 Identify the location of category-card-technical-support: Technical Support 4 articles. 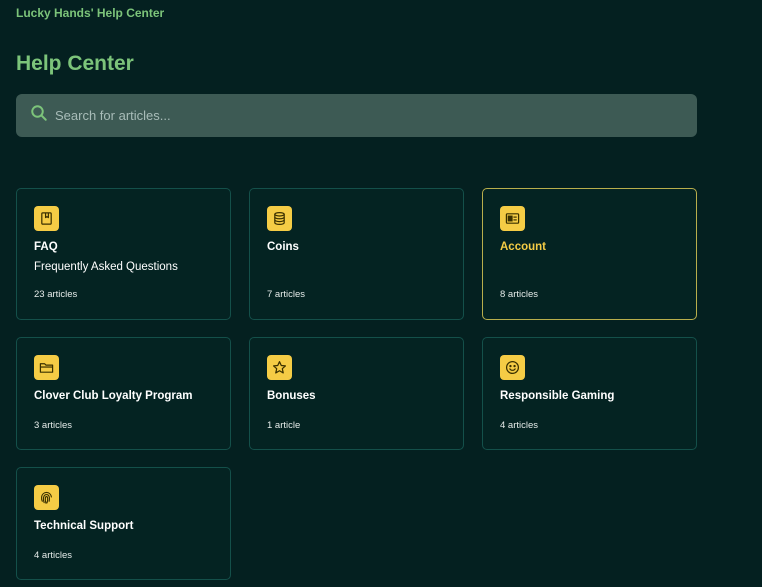
(123, 523).